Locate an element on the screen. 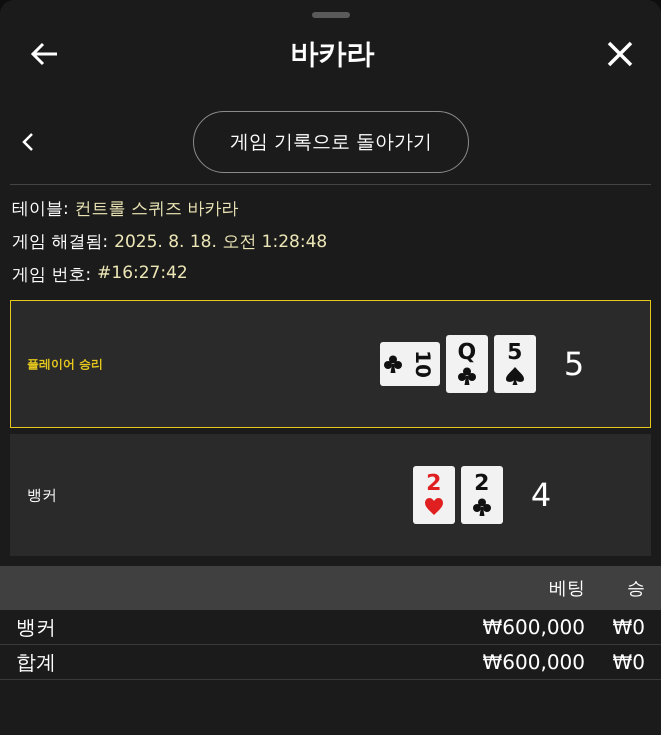  card-rank: 10 is located at coordinates (422, 364).